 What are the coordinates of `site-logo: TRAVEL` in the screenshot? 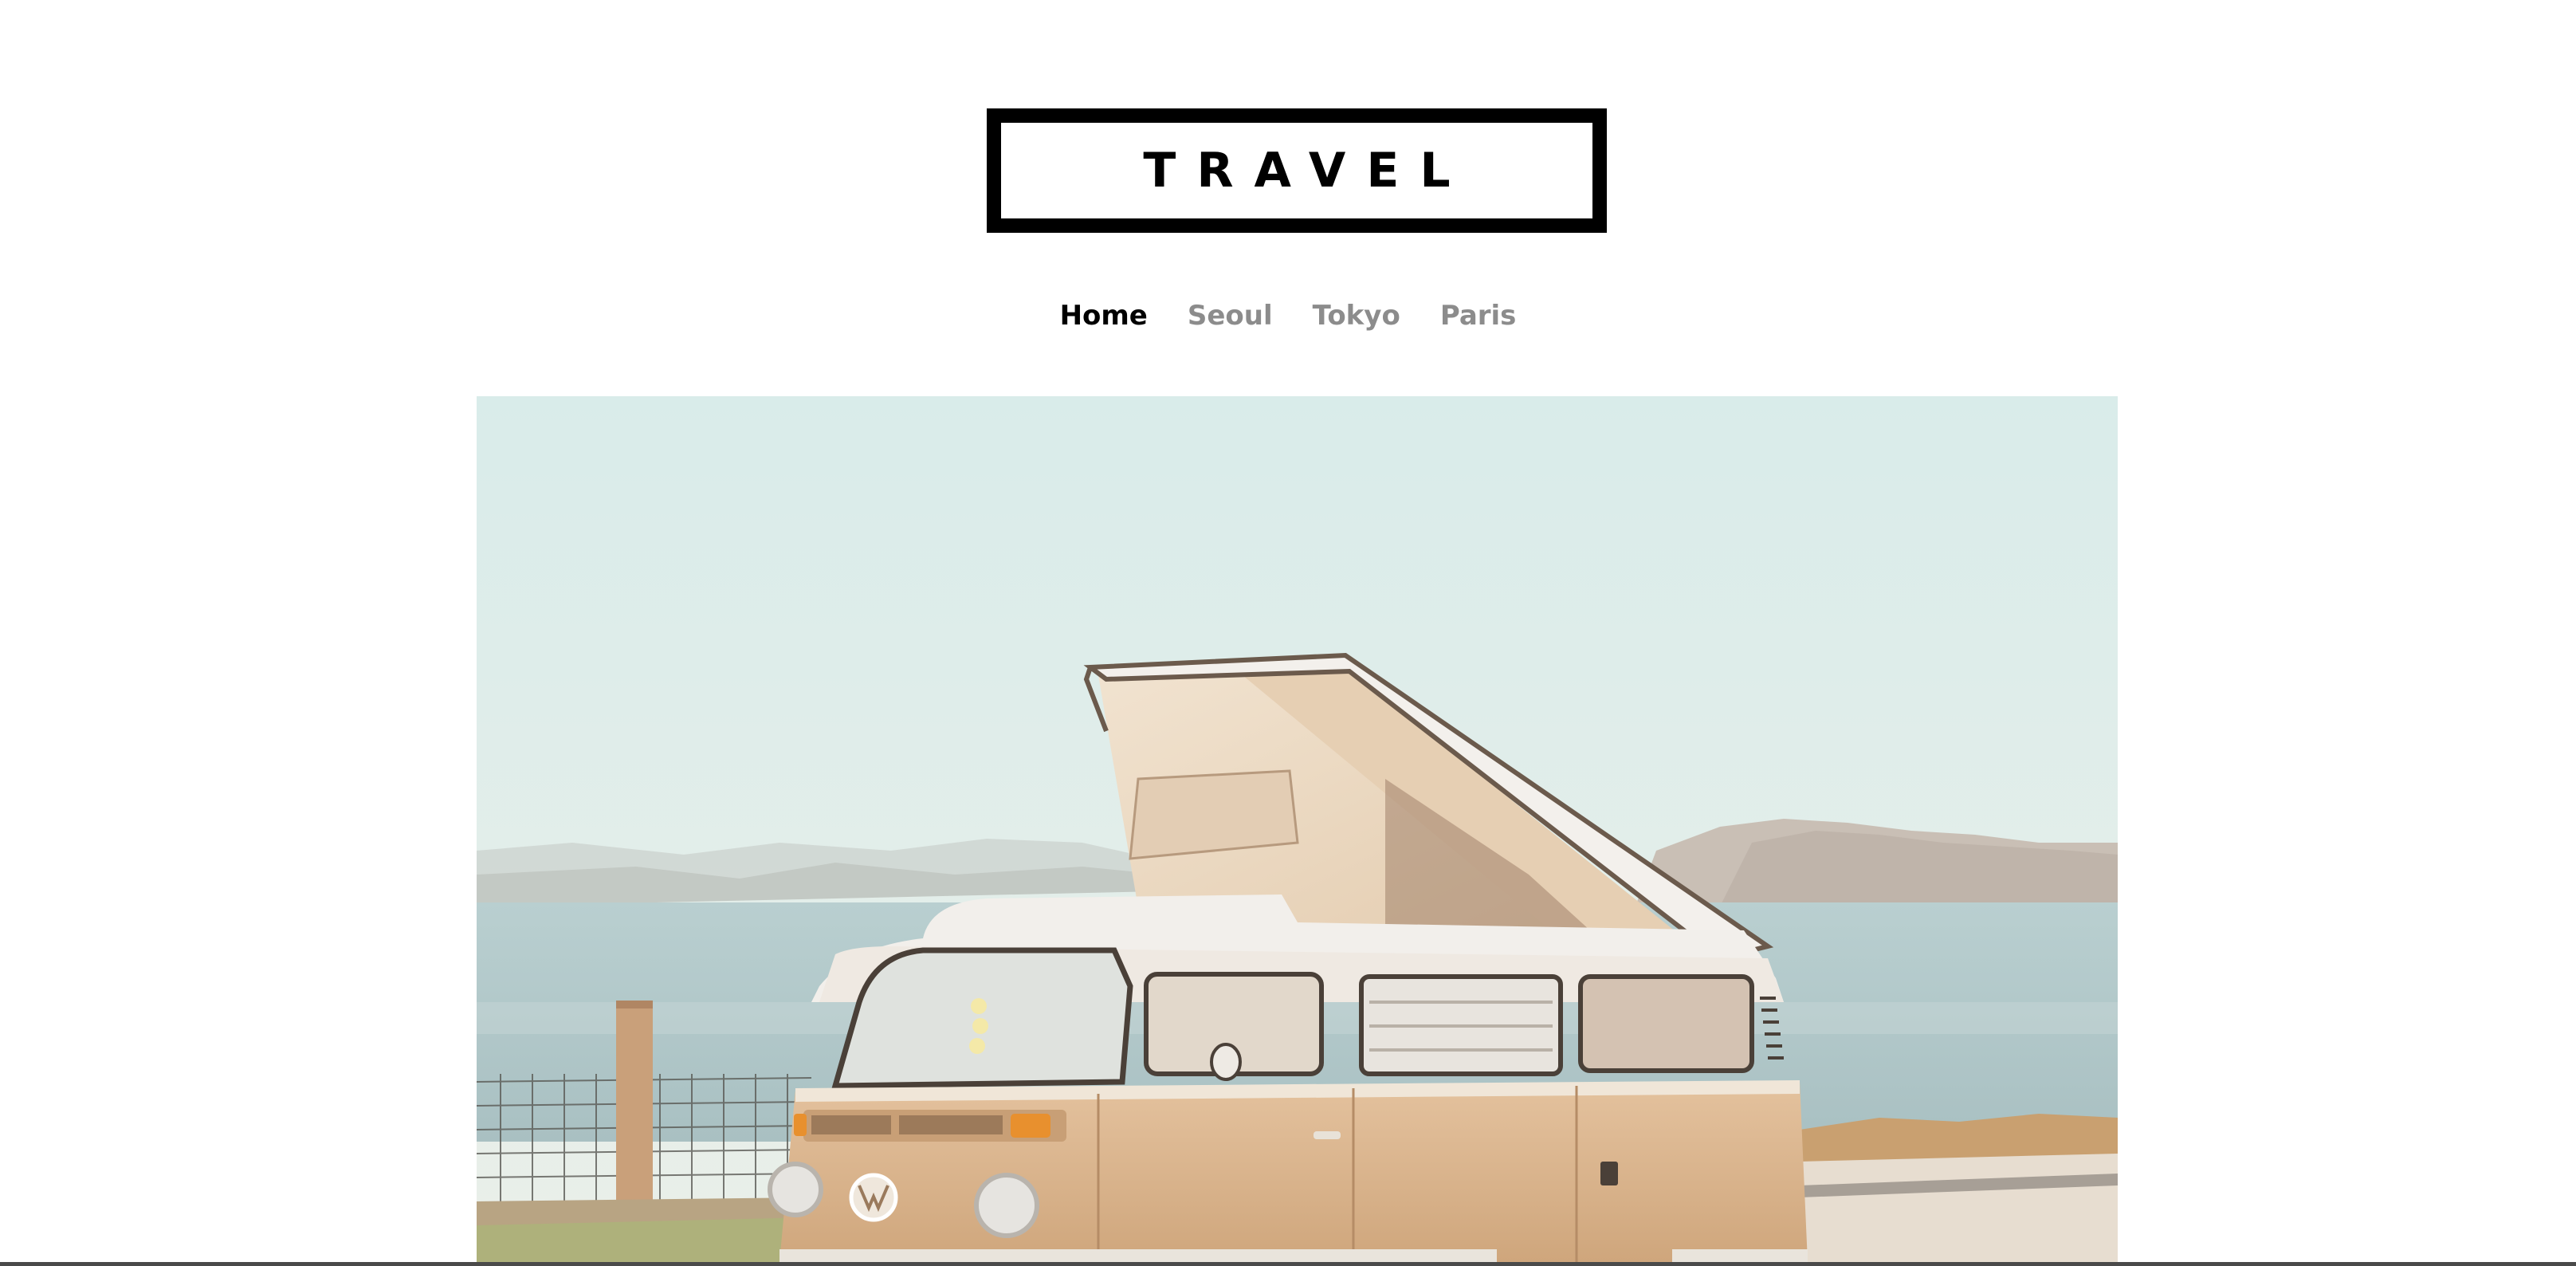 It's located at (1297, 170).